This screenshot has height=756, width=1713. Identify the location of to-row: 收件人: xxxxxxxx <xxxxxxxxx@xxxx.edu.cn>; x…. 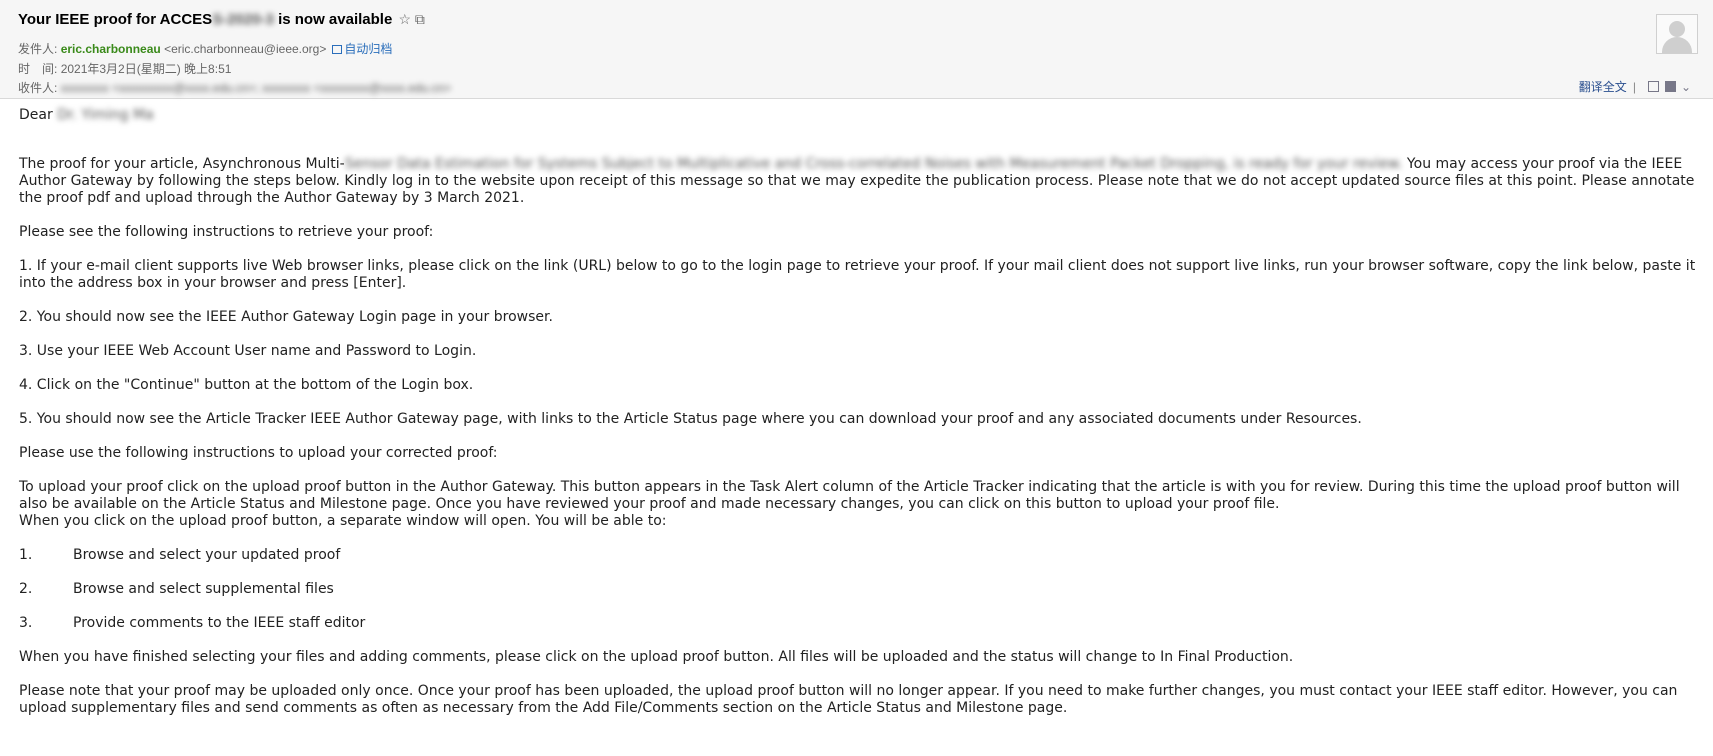
(234, 87).